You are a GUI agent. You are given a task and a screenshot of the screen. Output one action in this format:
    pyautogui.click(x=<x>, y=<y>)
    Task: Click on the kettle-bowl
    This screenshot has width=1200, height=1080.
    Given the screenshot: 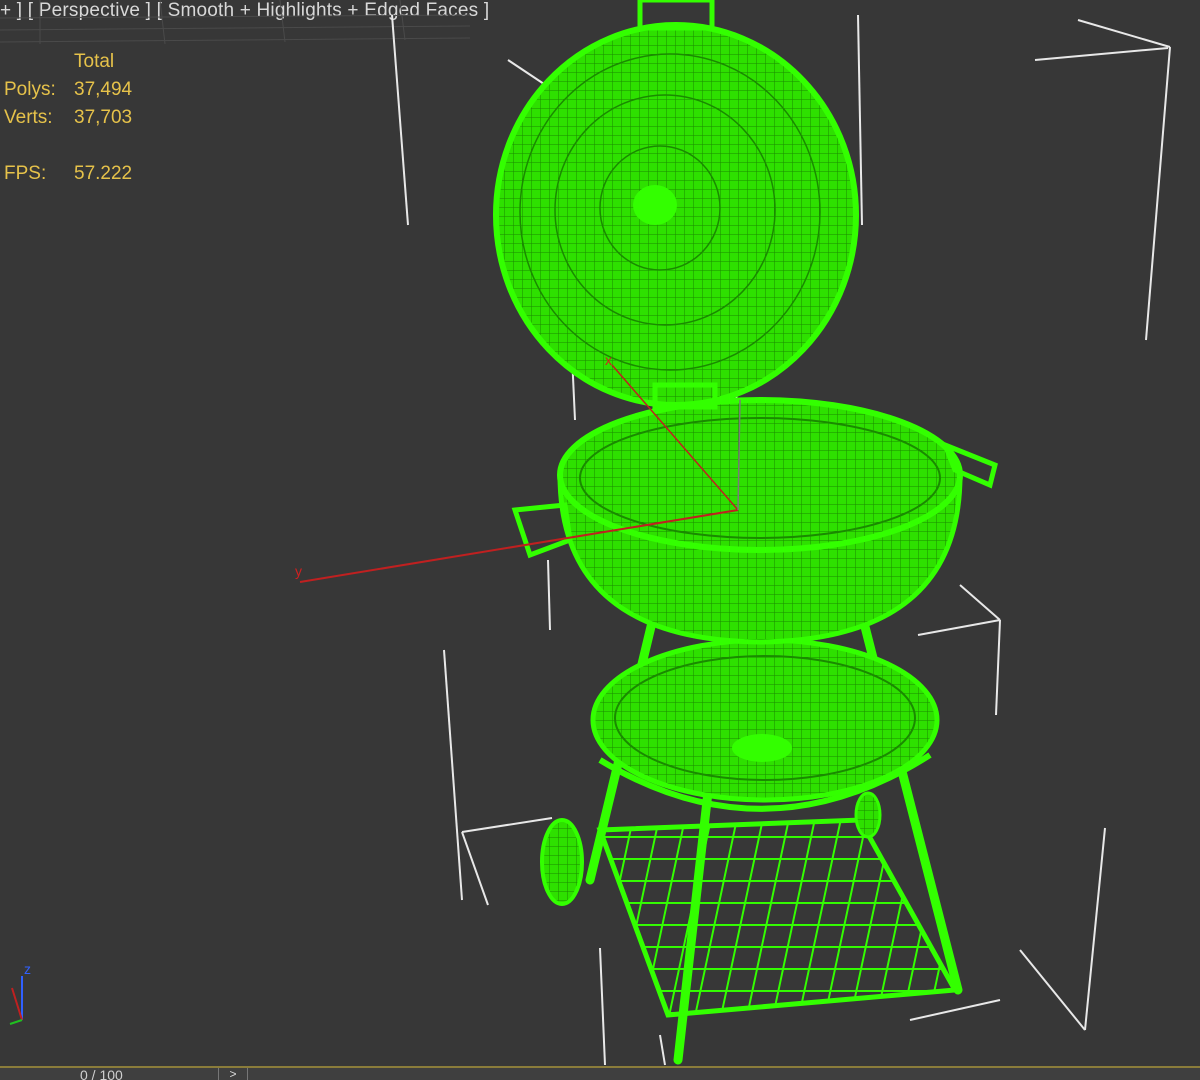 What is the action you would take?
    pyautogui.click(x=754, y=521)
    